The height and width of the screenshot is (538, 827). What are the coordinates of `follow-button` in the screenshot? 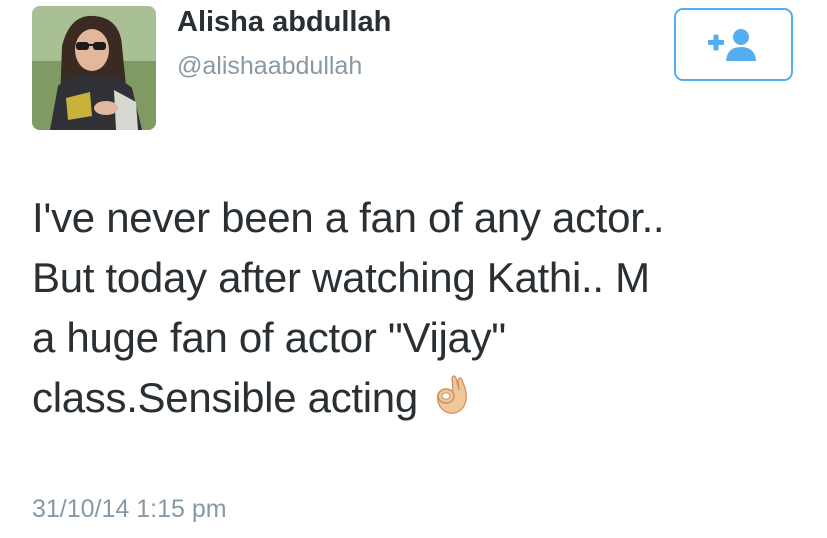 It's located at (733, 44).